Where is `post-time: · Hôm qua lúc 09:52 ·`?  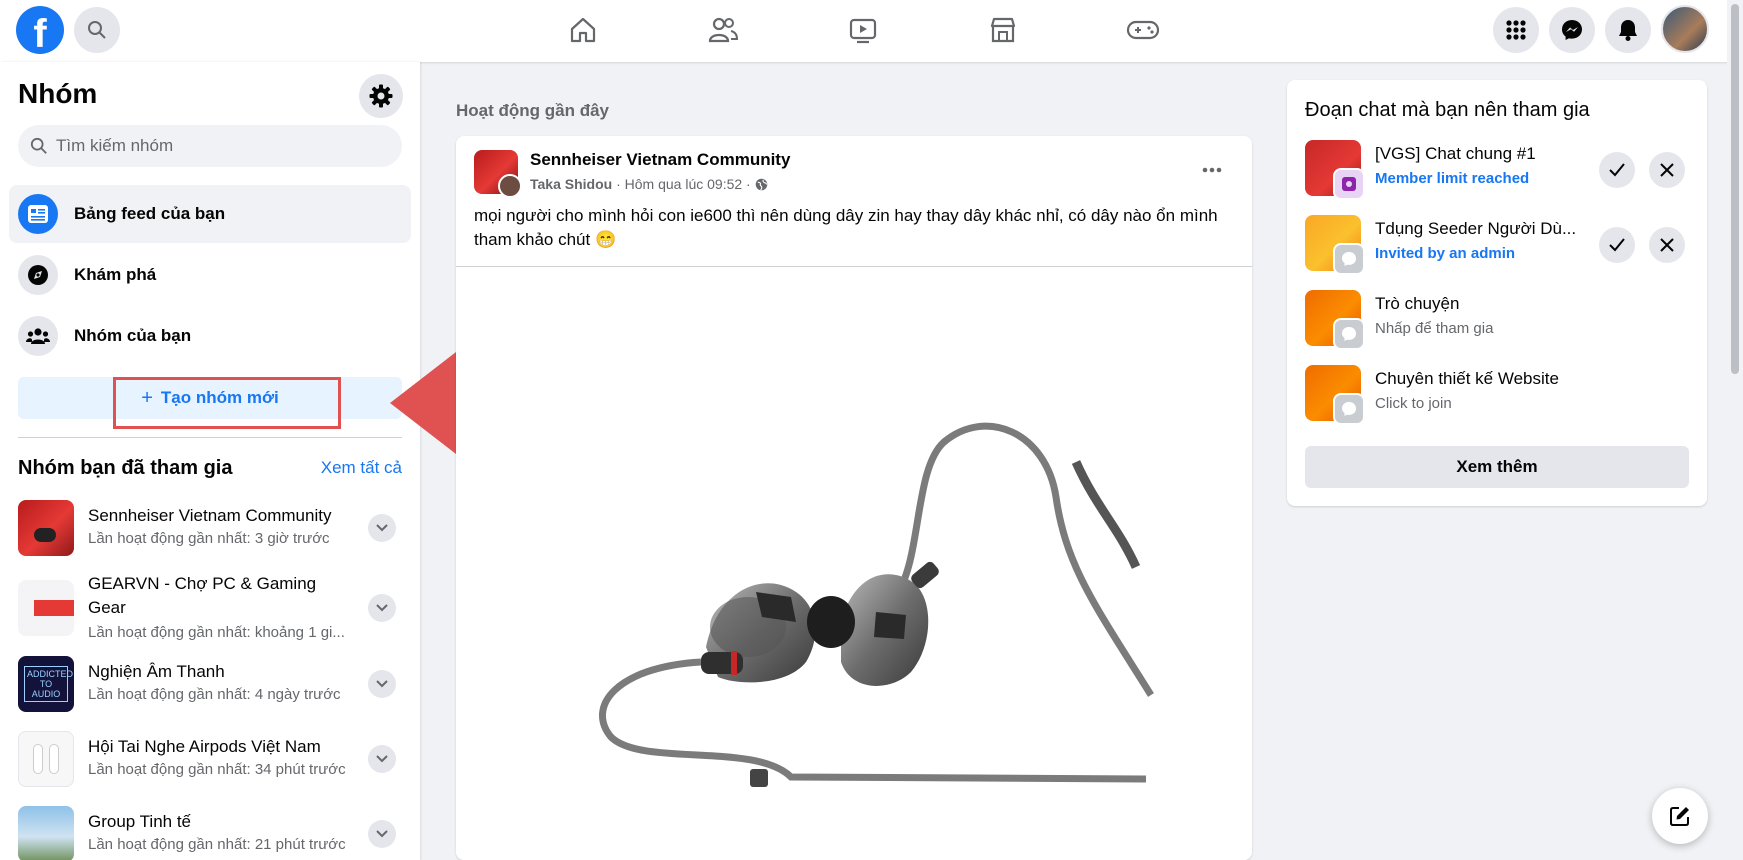
post-time: · Hôm qua lúc 09:52 · is located at coordinates (683, 184).